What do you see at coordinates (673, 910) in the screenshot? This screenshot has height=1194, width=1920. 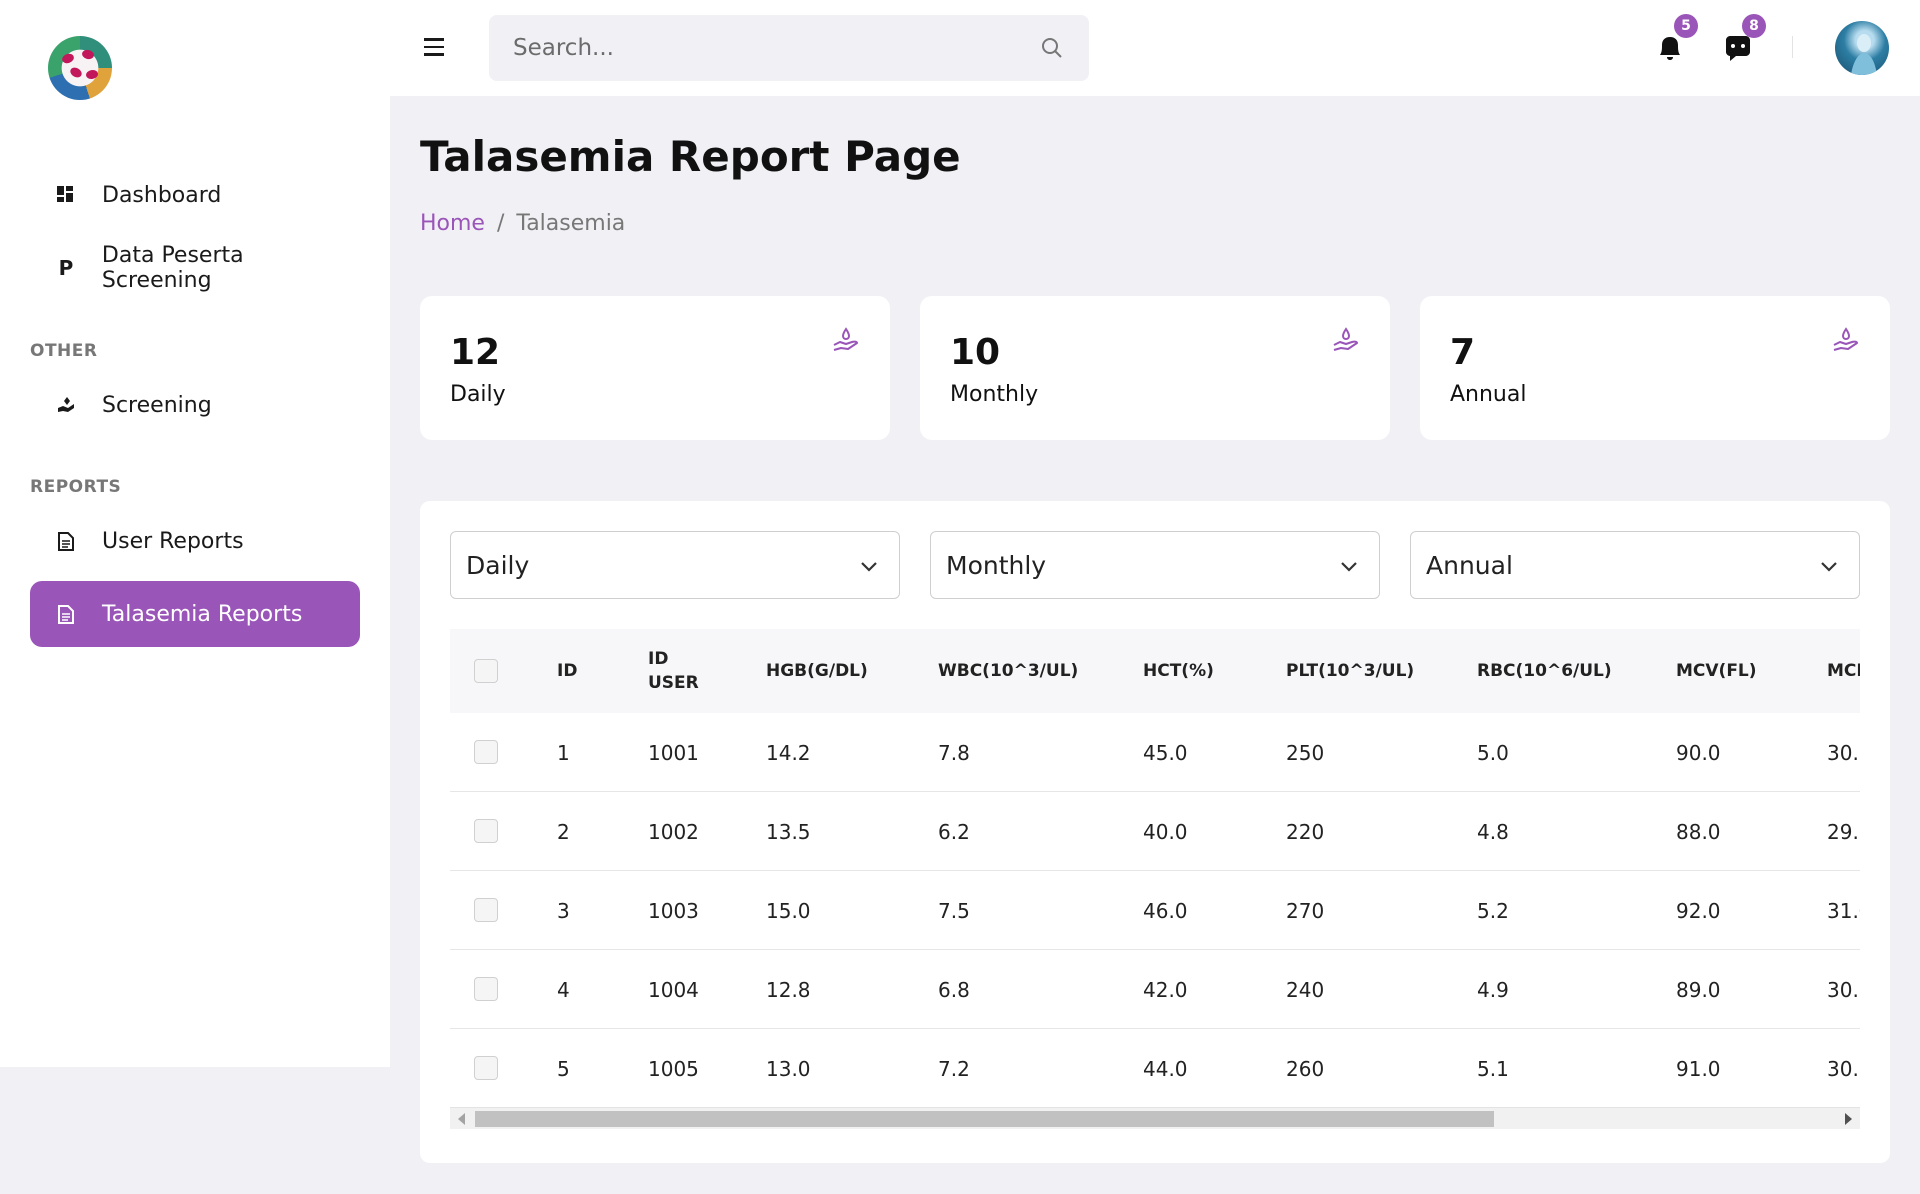 I see `cell-id-user: 1003` at bounding box center [673, 910].